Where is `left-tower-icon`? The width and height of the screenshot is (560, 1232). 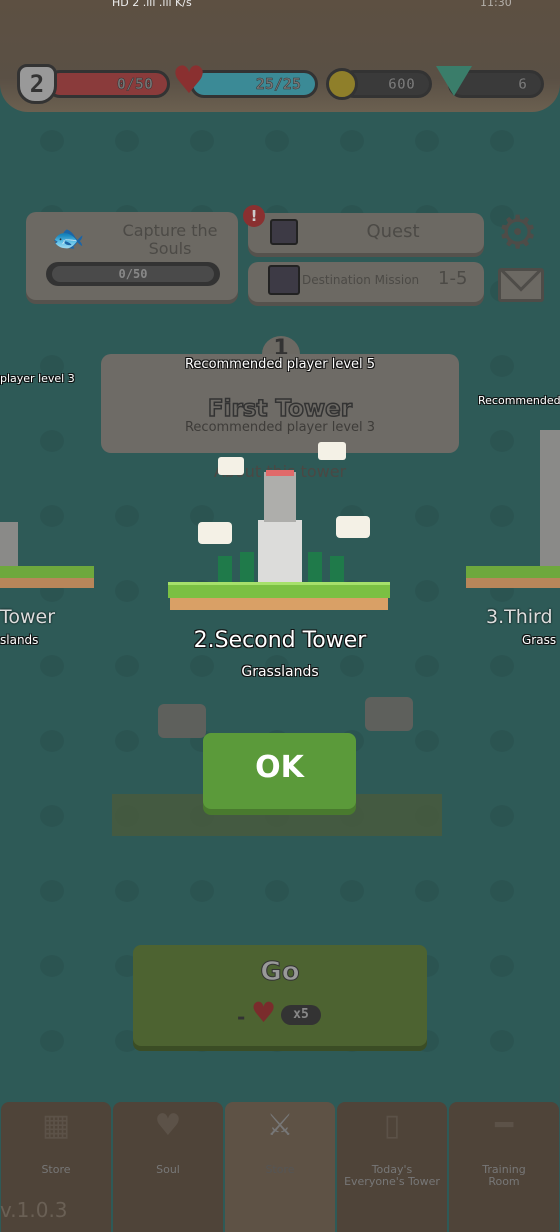 left-tower-icon is located at coordinates (9, 544).